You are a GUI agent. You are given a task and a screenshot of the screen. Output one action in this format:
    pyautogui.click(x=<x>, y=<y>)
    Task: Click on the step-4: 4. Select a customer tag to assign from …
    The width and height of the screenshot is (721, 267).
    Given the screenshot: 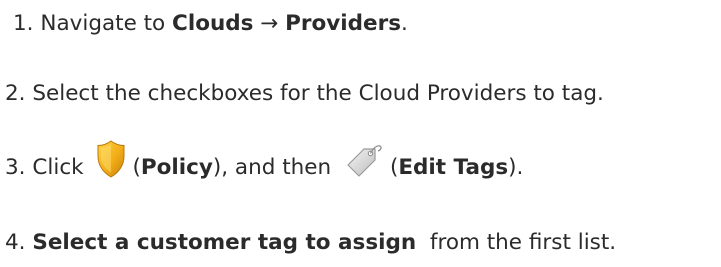 What is the action you would take?
    pyautogui.click(x=360, y=243)
    